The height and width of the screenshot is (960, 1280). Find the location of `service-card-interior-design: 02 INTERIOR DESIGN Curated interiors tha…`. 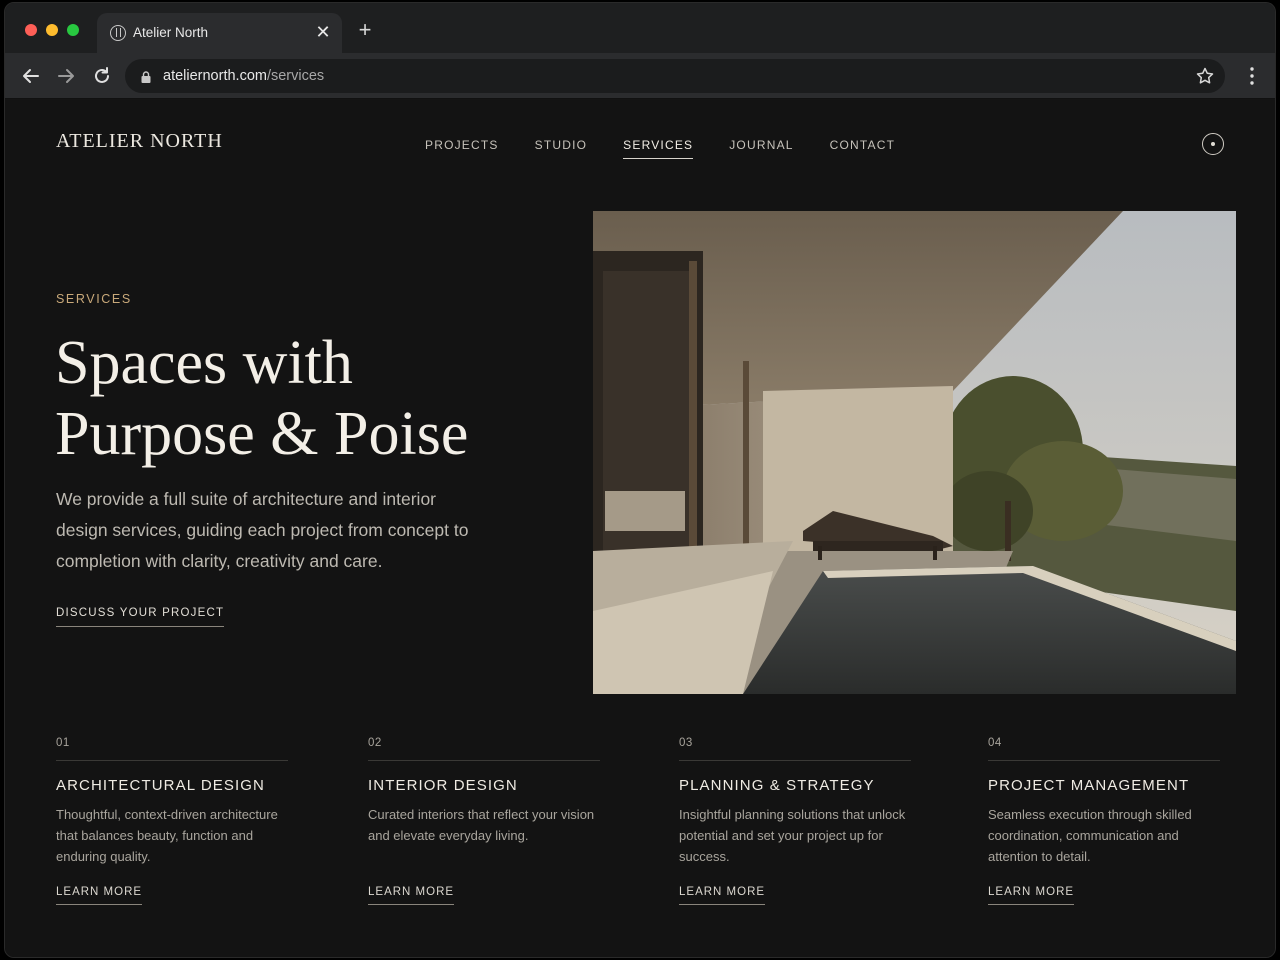

service-card-interior-design: 02 INTERIOR DESIGN Curated interiors tha… is located at coordinates (484, 821).